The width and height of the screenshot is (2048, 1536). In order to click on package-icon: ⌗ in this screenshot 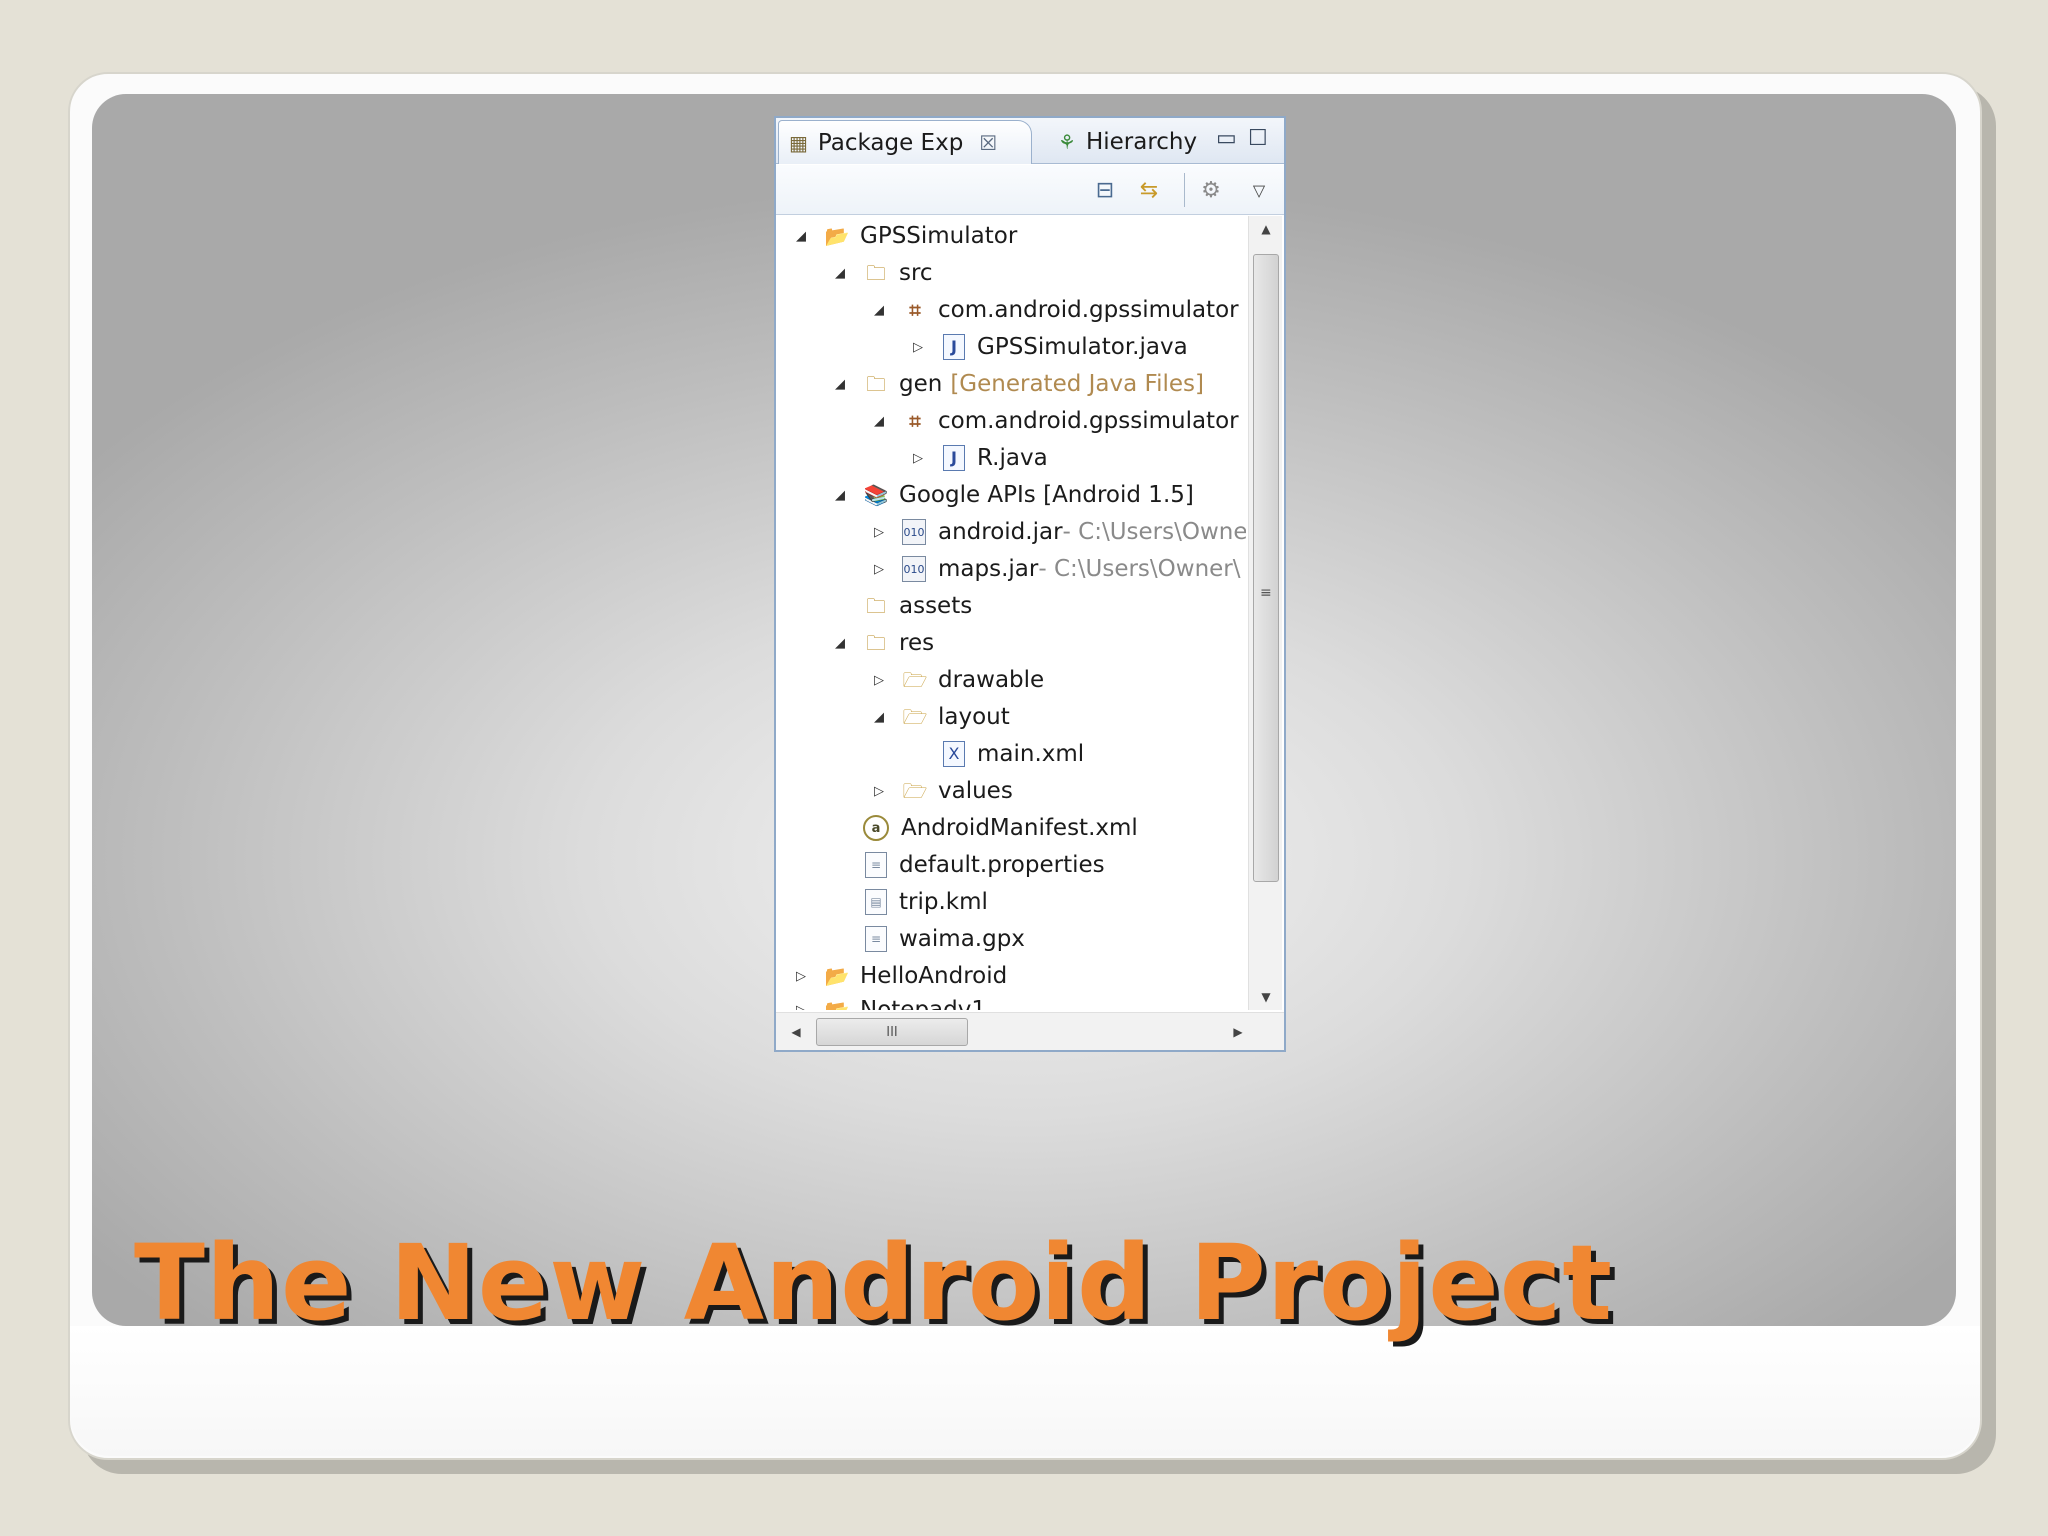, I will do `click(915, 310)`.